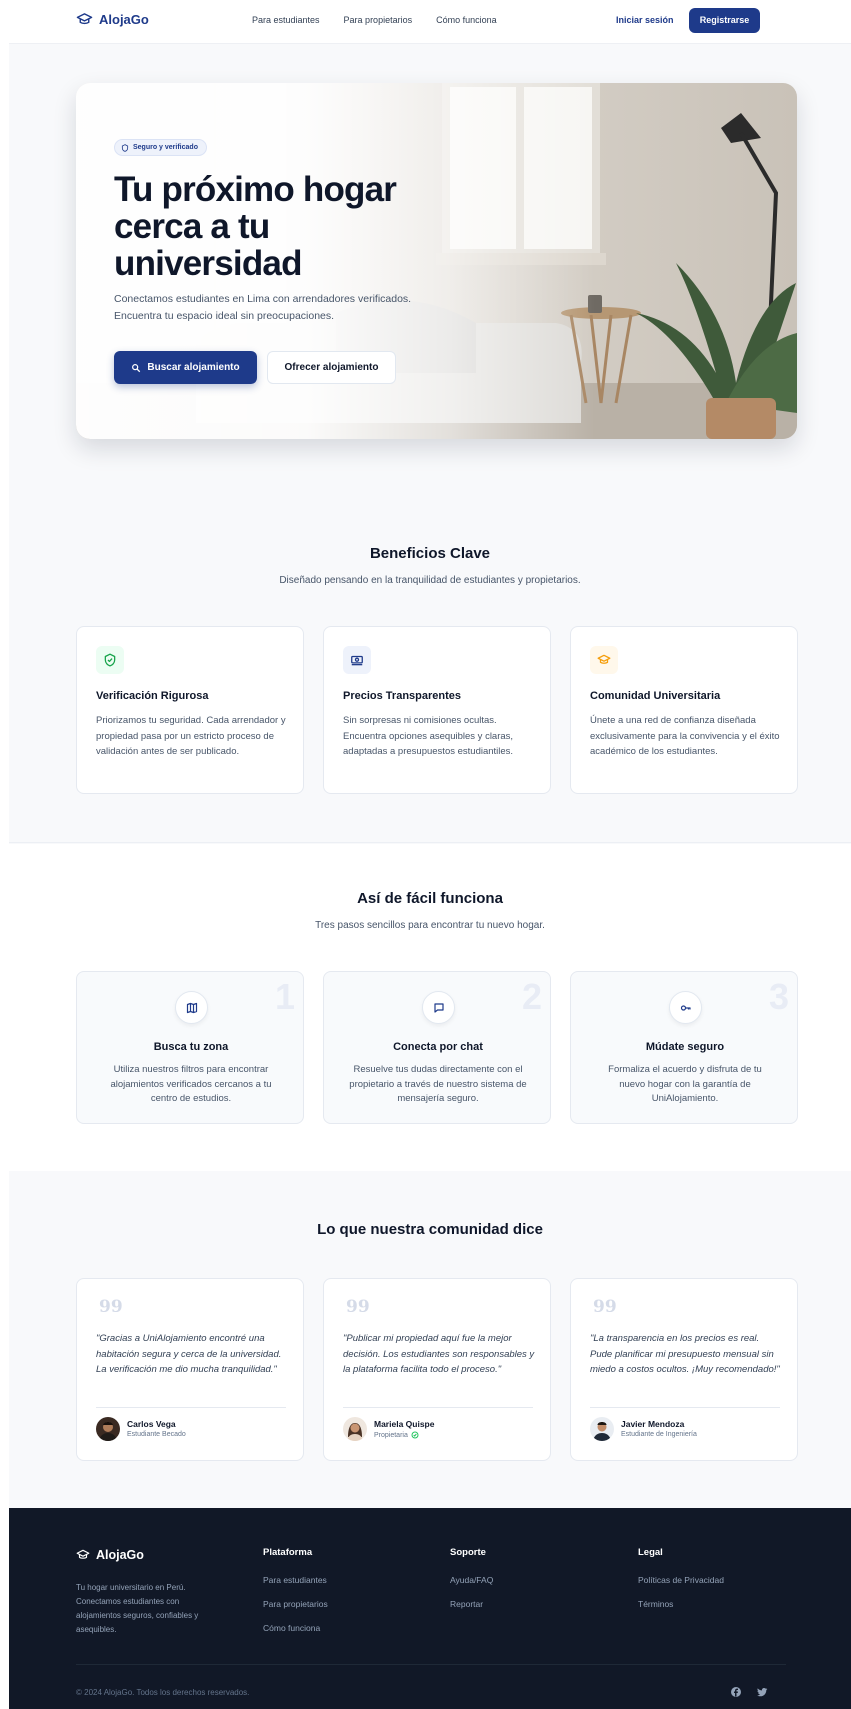 The image size is (851, 1709). I want to click on testimonials-title: Lo que nuestra comunidad dice, so click(430, 1229).